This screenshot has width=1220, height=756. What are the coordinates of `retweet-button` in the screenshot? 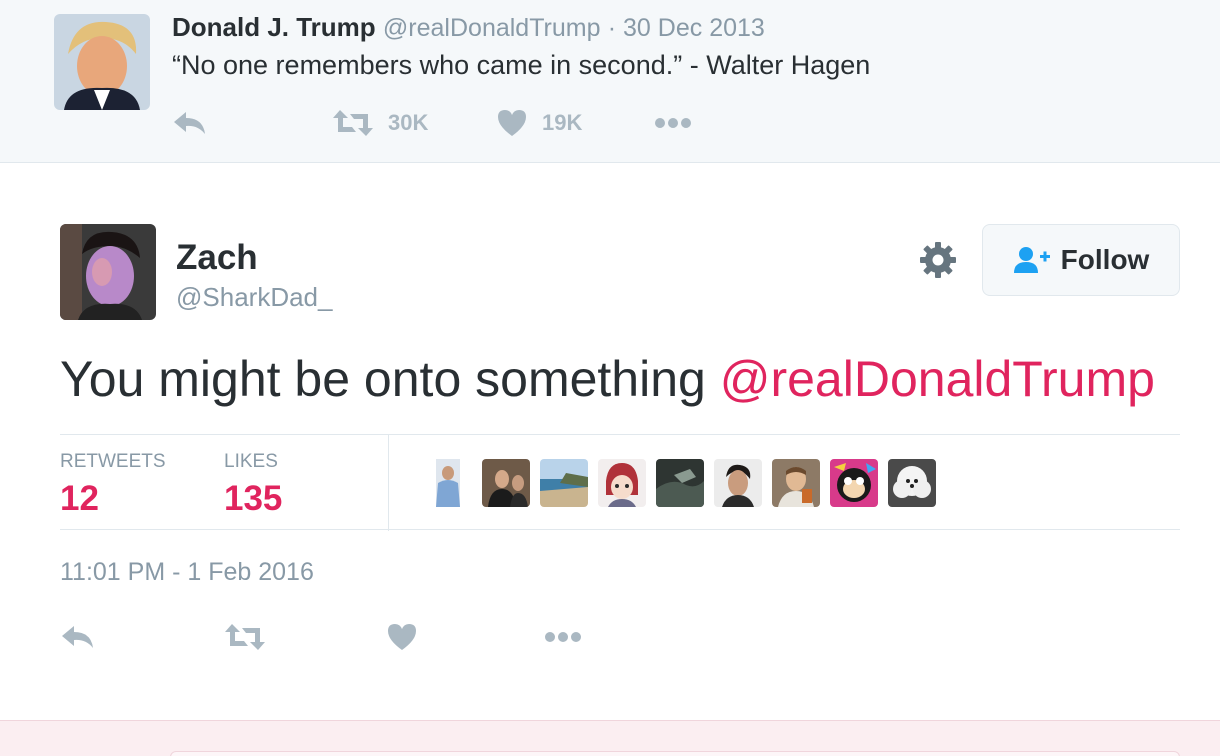 It's located at (245, 637).